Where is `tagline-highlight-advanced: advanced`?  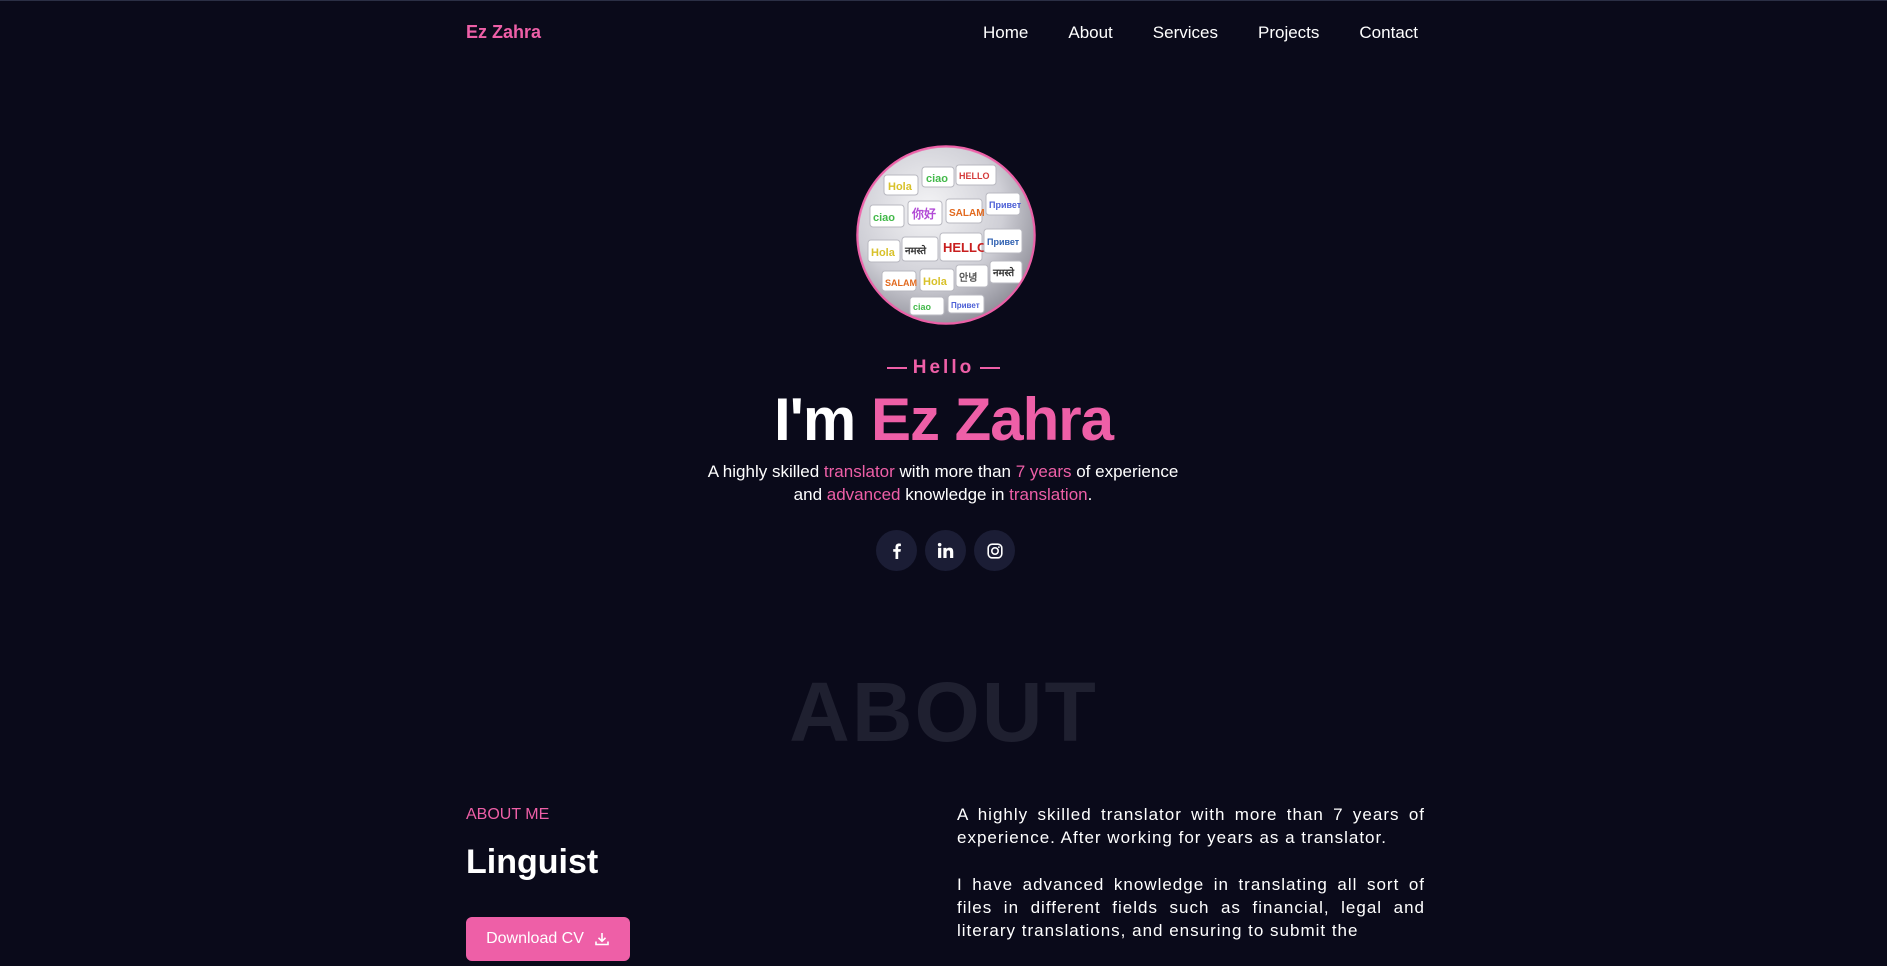 tagline-highlight-advanced: advanced is located at coordinates (863, 494).